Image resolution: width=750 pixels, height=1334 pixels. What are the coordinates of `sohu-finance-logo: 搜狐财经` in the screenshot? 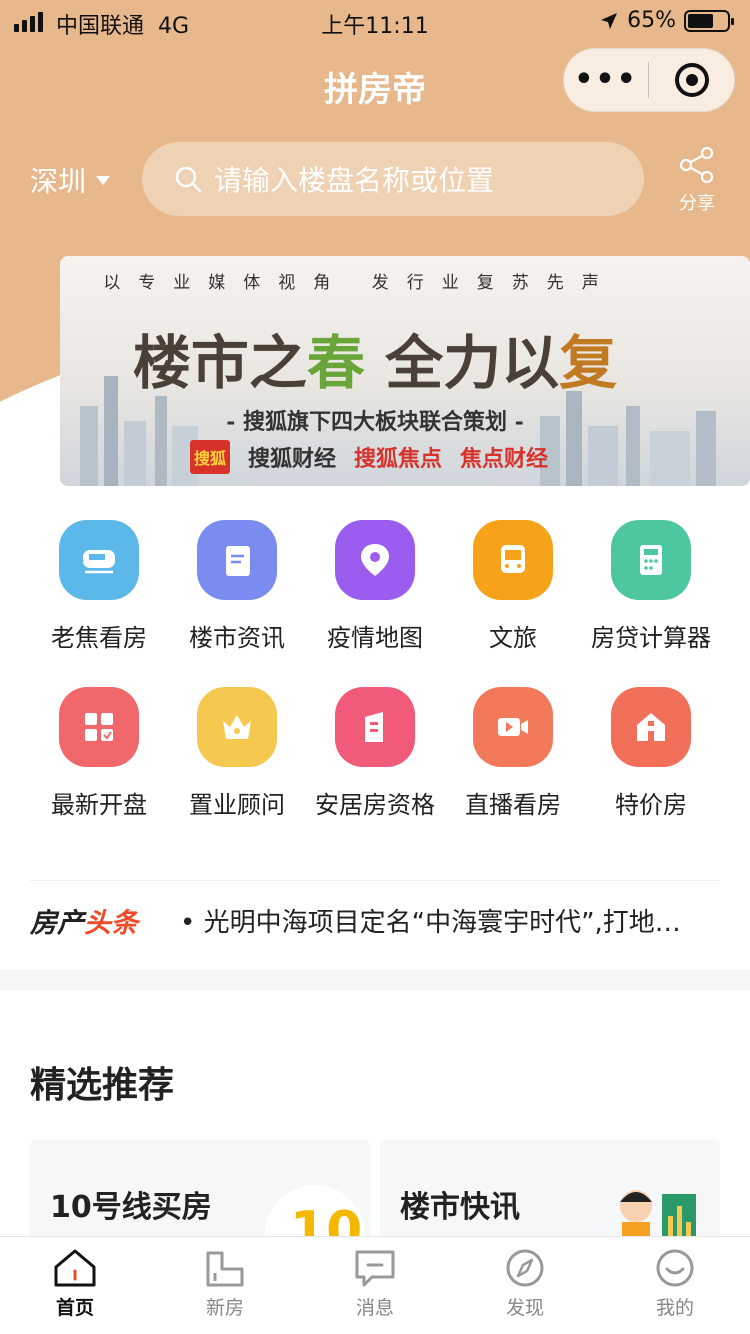 It's located at (292, 459).